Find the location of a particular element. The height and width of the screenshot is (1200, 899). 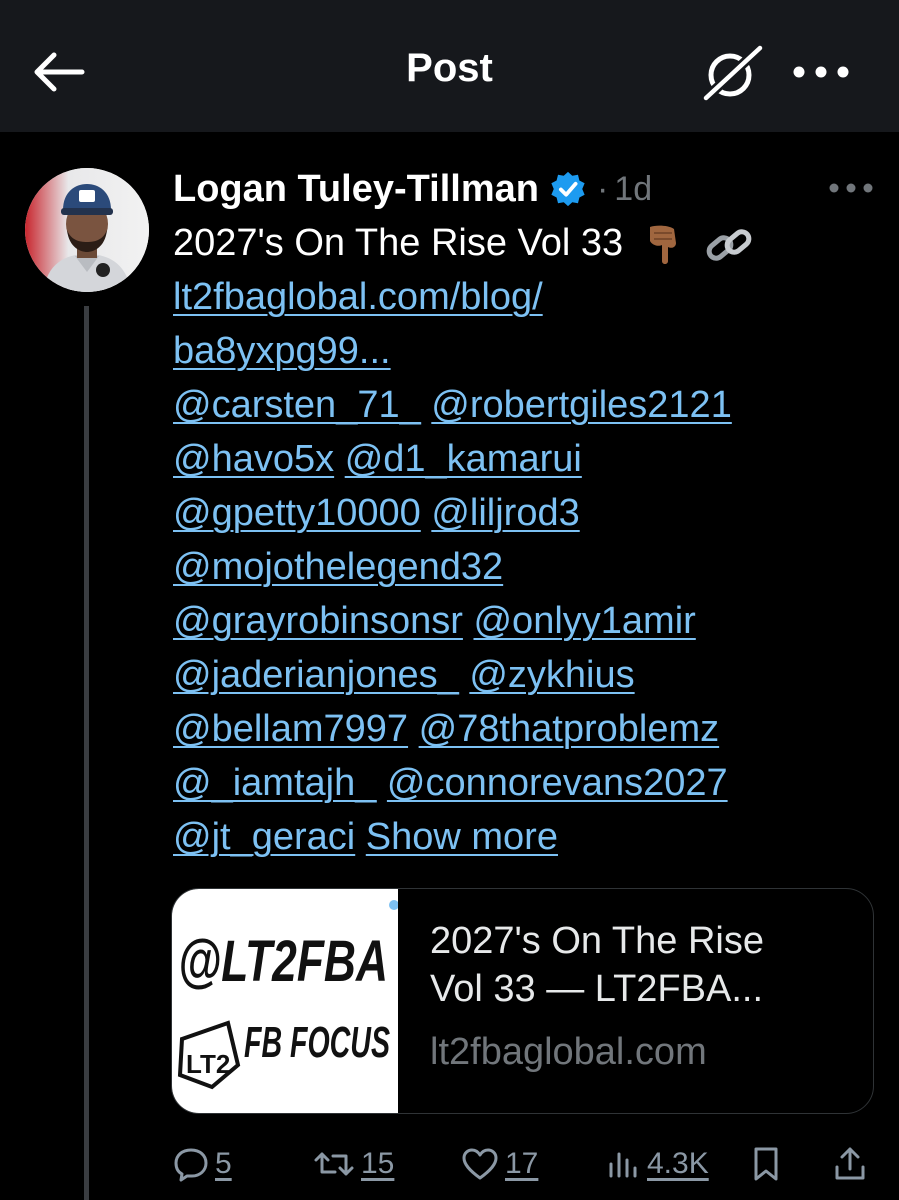

author-row: Logan Tuley-Tillman · 1d is located at coordinates (412, 189).